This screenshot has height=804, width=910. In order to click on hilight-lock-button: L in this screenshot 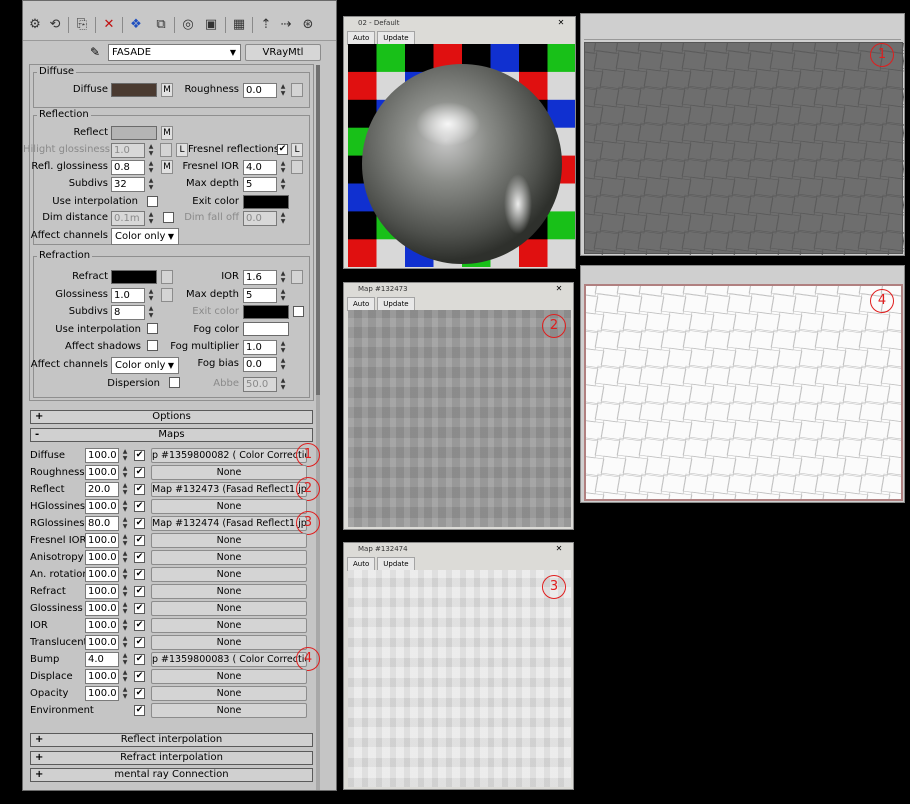, I will do `click(182, 150)`.